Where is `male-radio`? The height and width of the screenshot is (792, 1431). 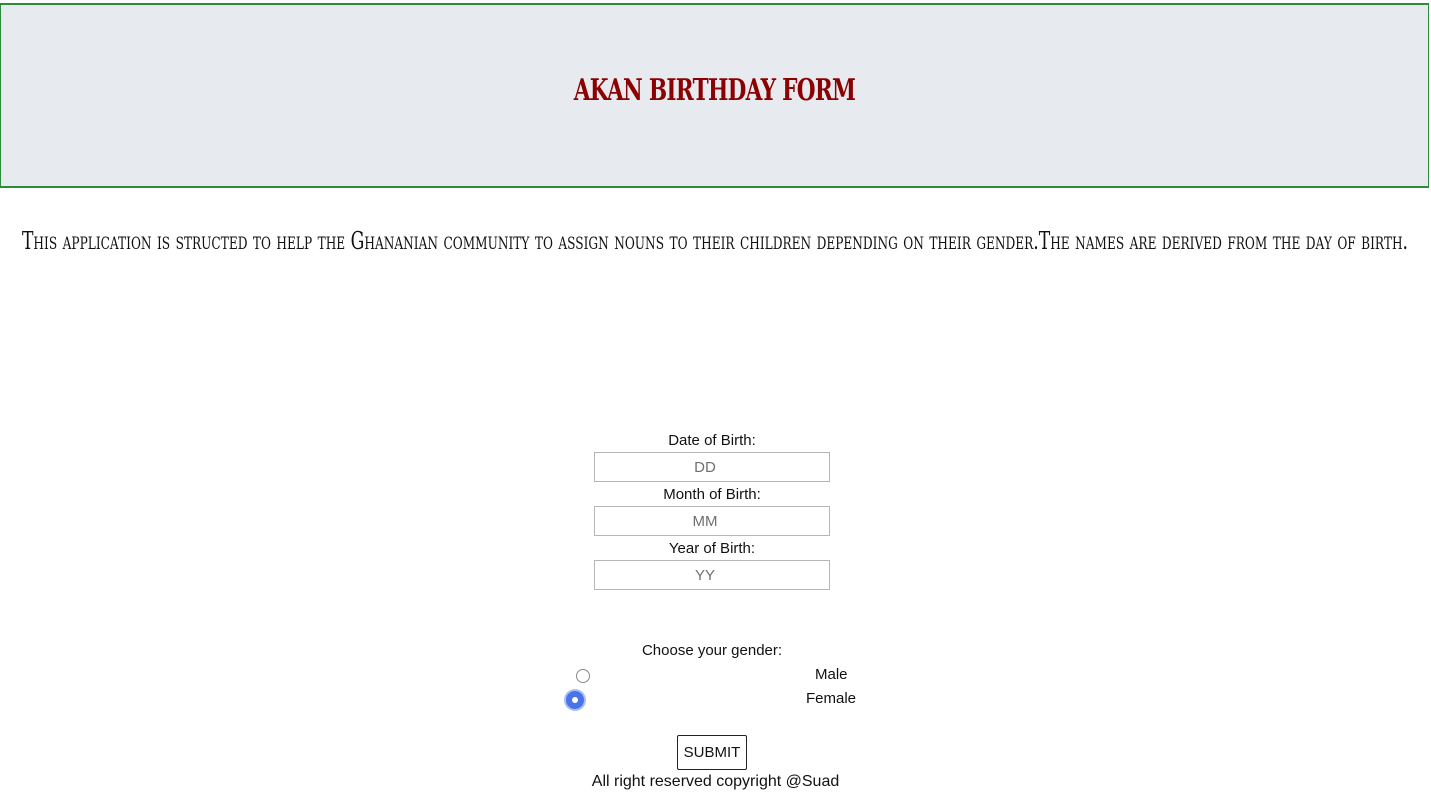
male-radio is located at coordinates (583, 676).